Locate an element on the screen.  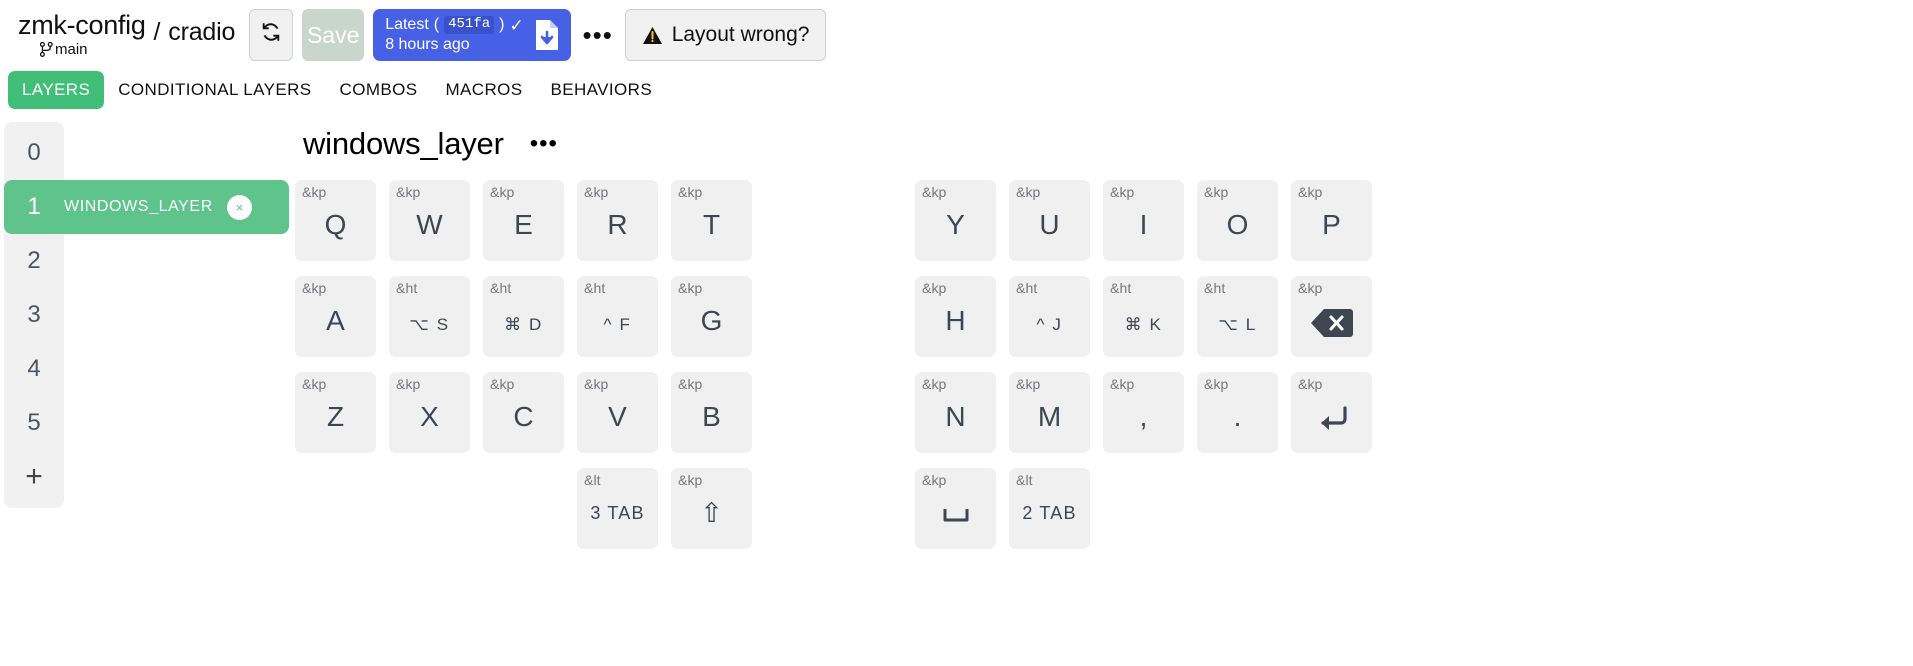
save-button: Save is located at coordinates (333, 35).